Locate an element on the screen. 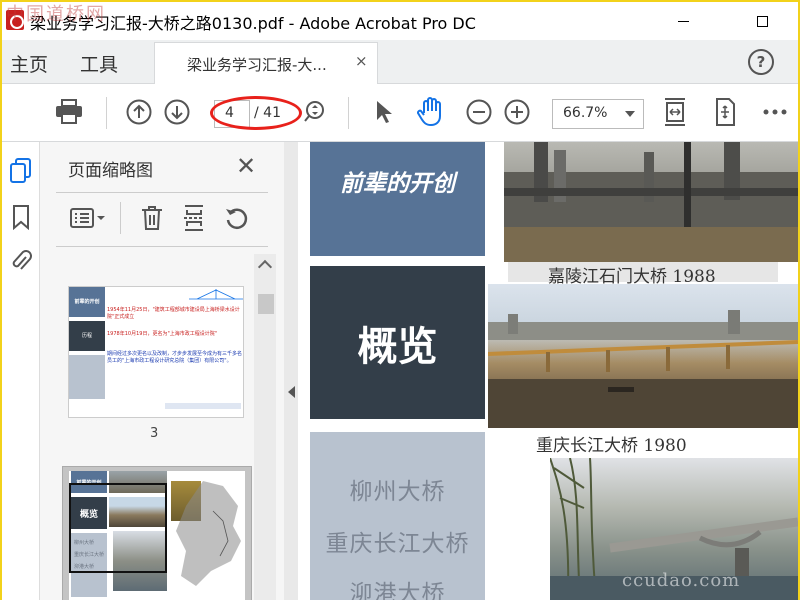 This screenshot has height=600, width=800. close-panel-button: ✕ is located at coordinates (246, 166).